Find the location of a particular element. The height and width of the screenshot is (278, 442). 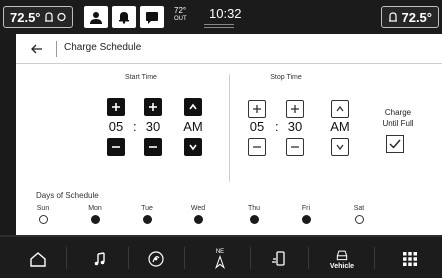

day-mon: Mon is located at coordinates (95, 214).